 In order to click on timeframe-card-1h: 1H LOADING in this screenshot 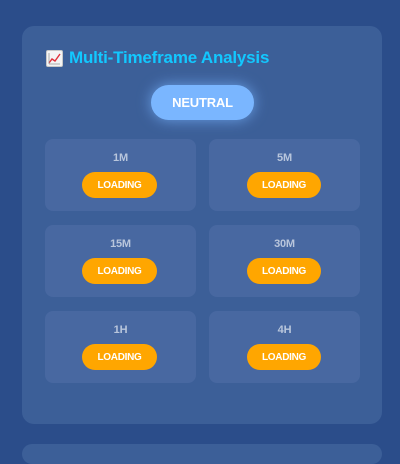, I will do `click(120, 347)`.